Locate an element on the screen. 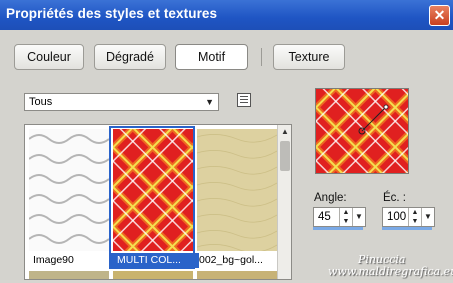  angle-field: 45 ▲ ▼ ▼ is located at coordinates (339, 217).